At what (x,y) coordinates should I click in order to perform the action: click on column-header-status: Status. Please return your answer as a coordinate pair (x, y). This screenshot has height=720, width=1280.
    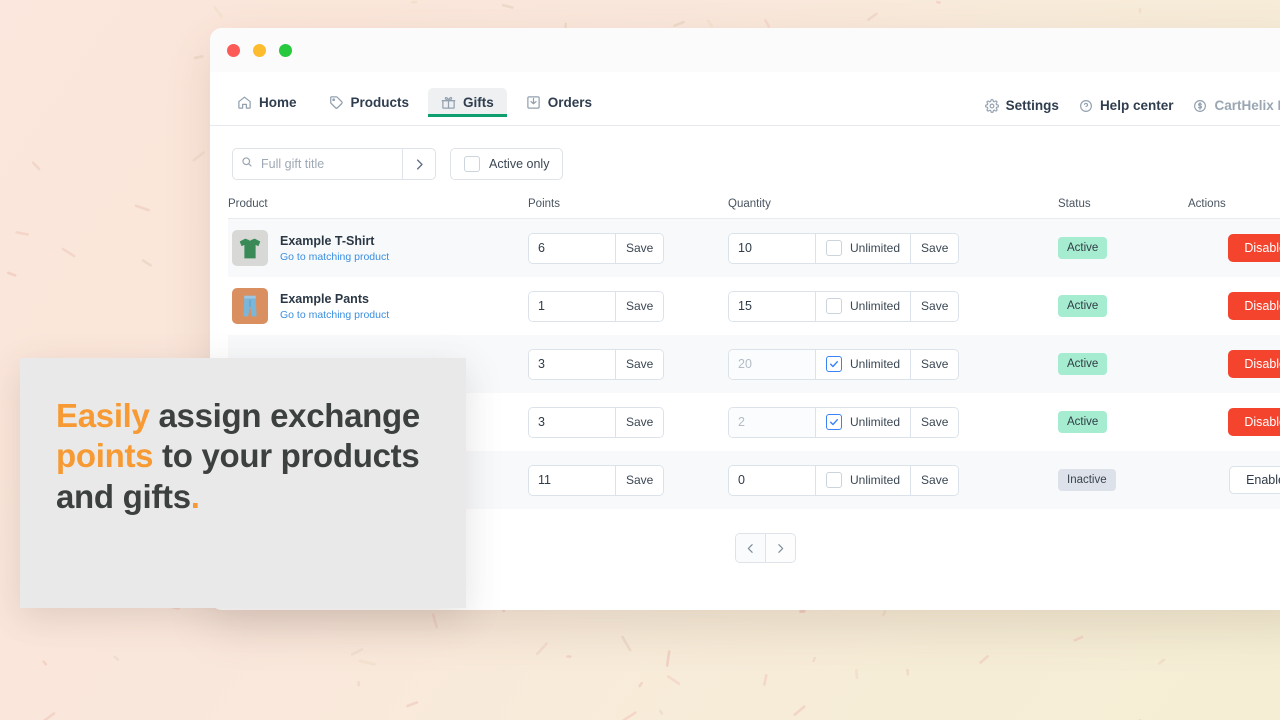
    Looking at the image, I should click on (1123, 208).